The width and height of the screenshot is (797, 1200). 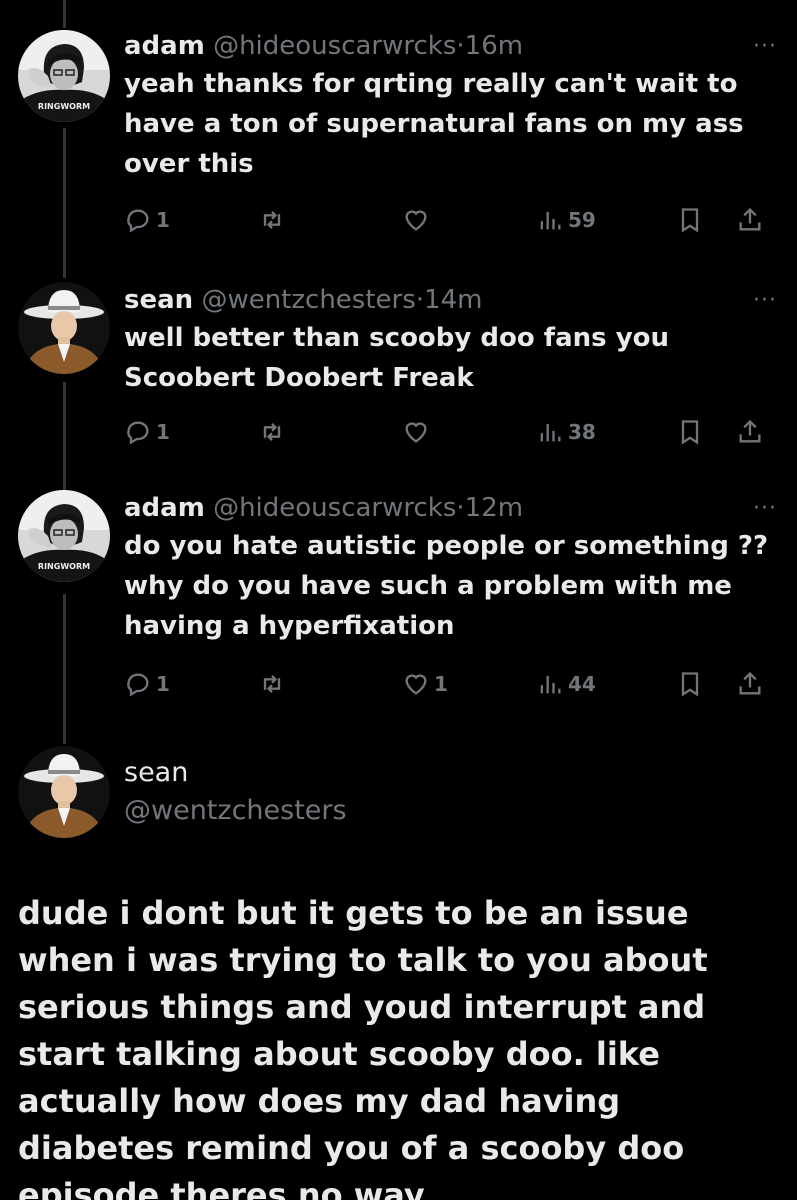 I want to click on views-count: 38, so click(x=582, y=432).